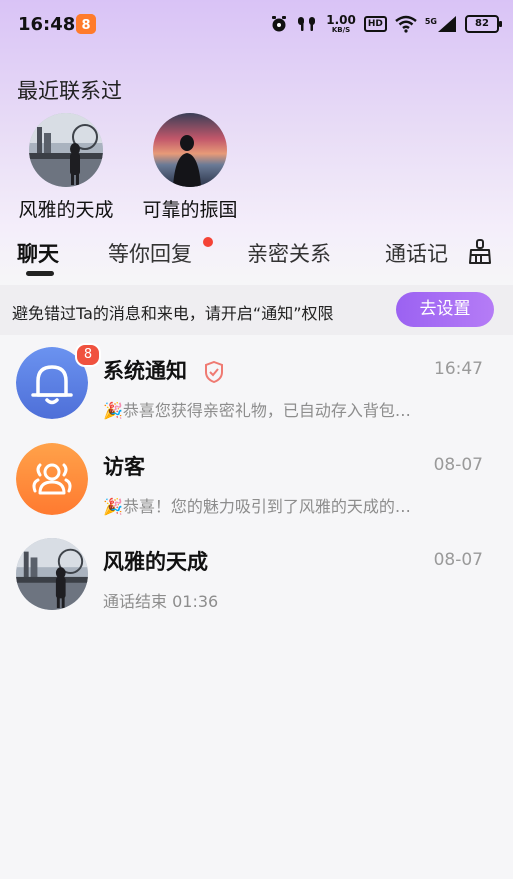  What do you see at coordinates (289, 253) in the screenshot?
I see `tab-intimate: 亲密关系` at bounding box center [289, 253].